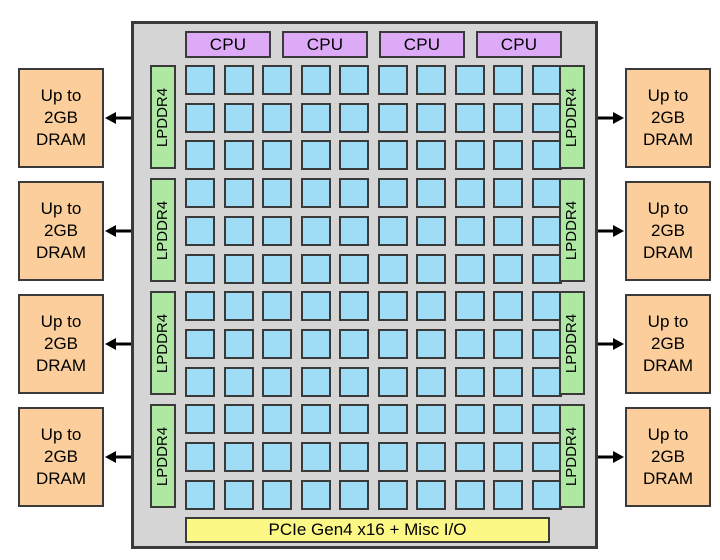 This screenshot has width=720, height=560. Describe the element at coordinates (519, 44) in the screenshot. I see `cpu-block-4: CPU` at that location.